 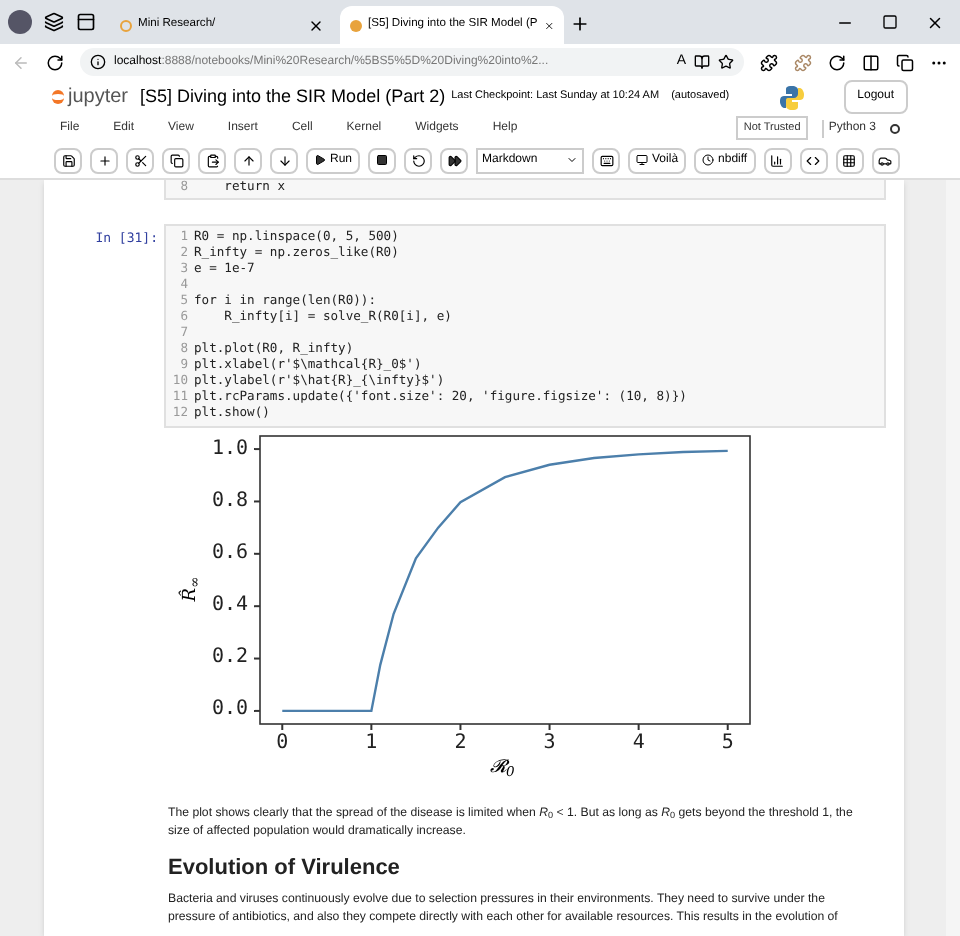 I want to click on avatar, so click(x=20, y=22).